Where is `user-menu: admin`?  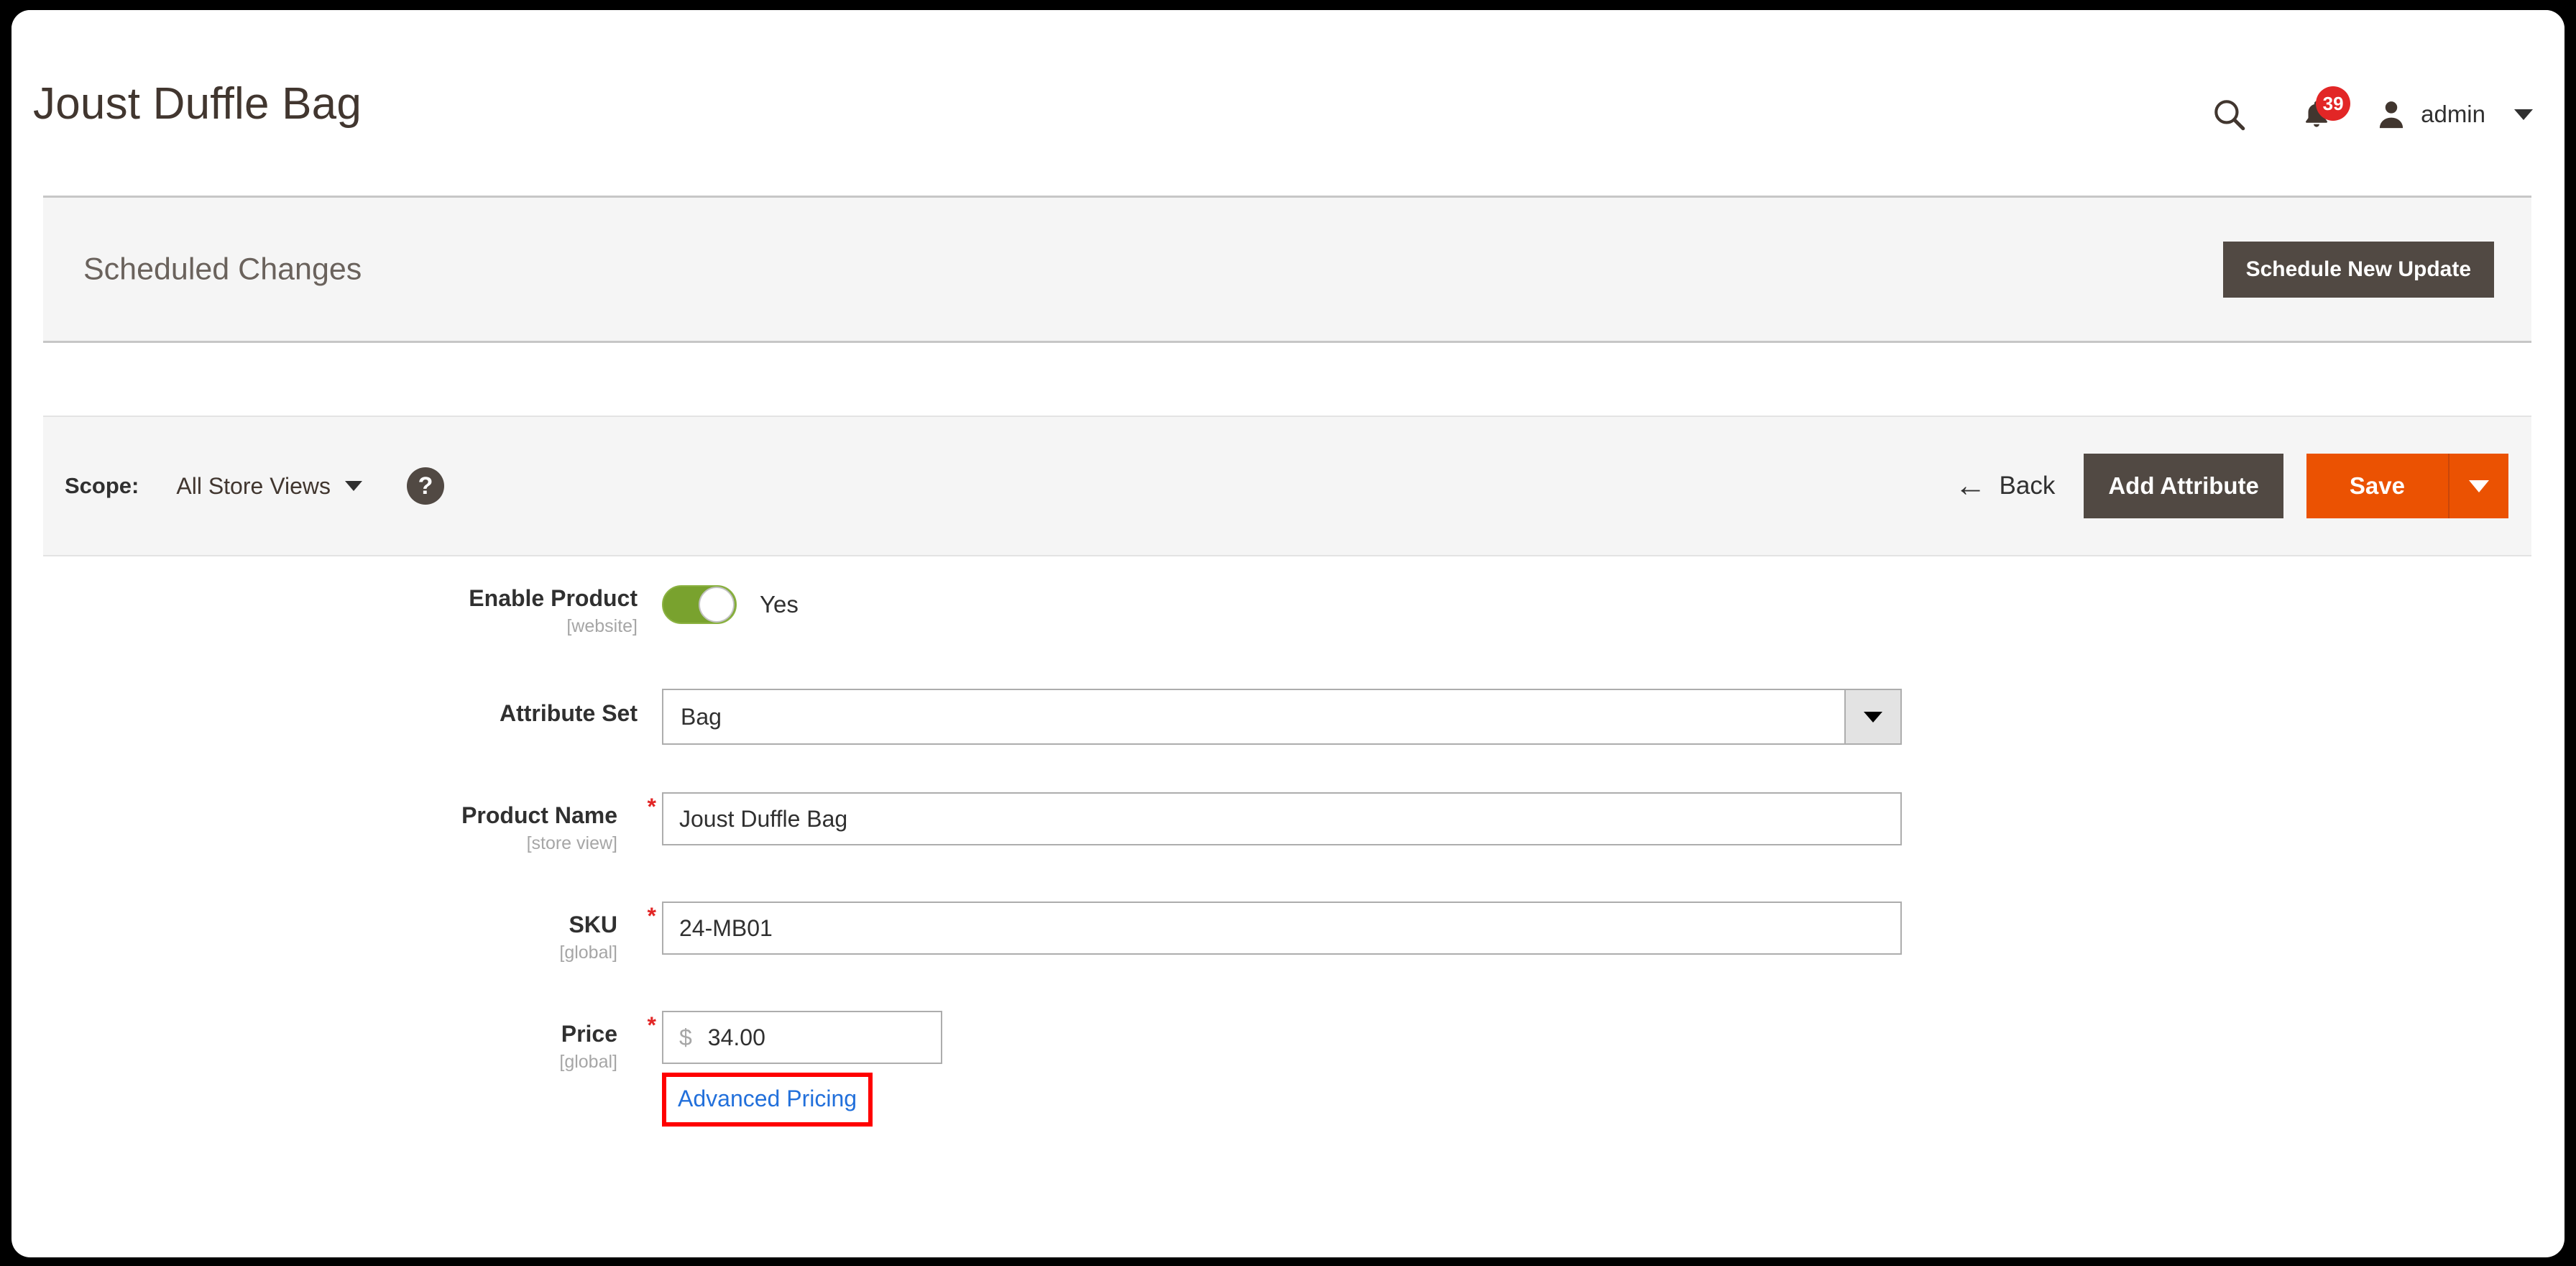 user-menu: admin is located at coordinates (2454, 115).